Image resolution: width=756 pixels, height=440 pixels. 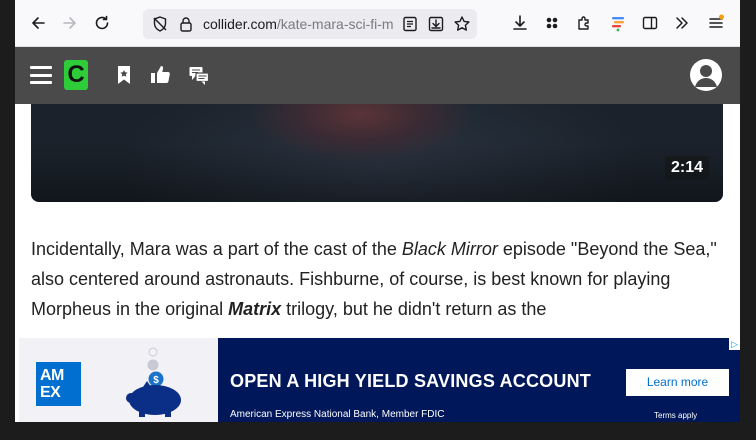 I want to click on browser-toolbar: collider.com/kate-mara-sci-fi-m, so click(x=377, y=23).